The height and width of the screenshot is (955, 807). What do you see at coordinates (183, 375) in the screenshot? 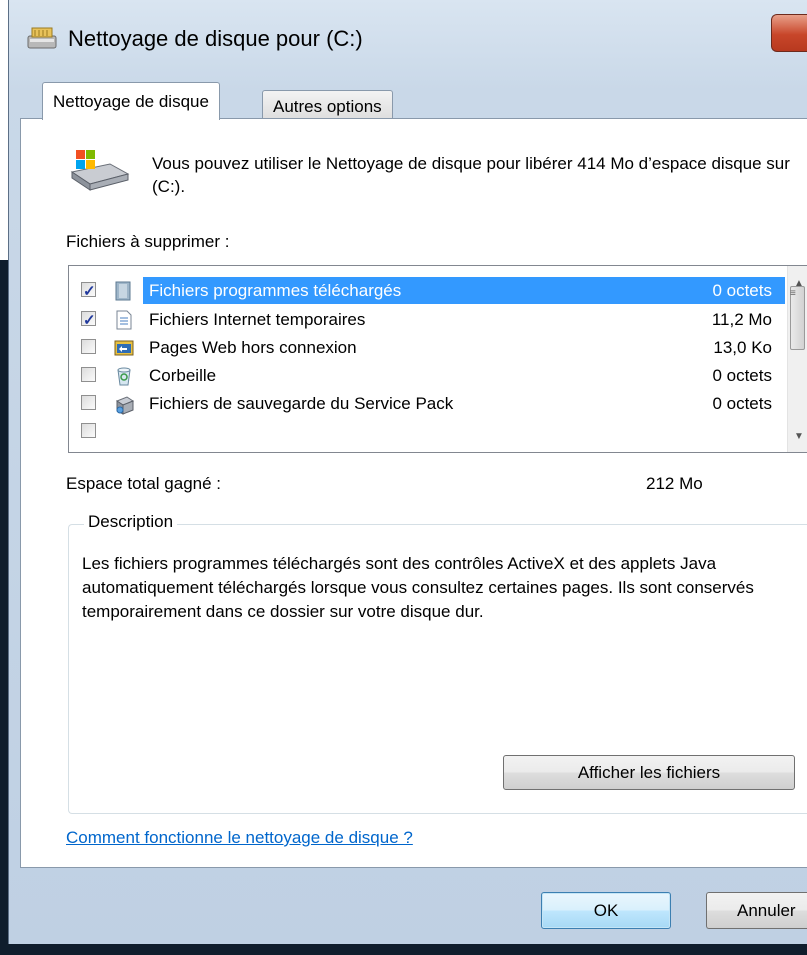
I see `file-name: Corbeille` at bounding box center [183, 375].